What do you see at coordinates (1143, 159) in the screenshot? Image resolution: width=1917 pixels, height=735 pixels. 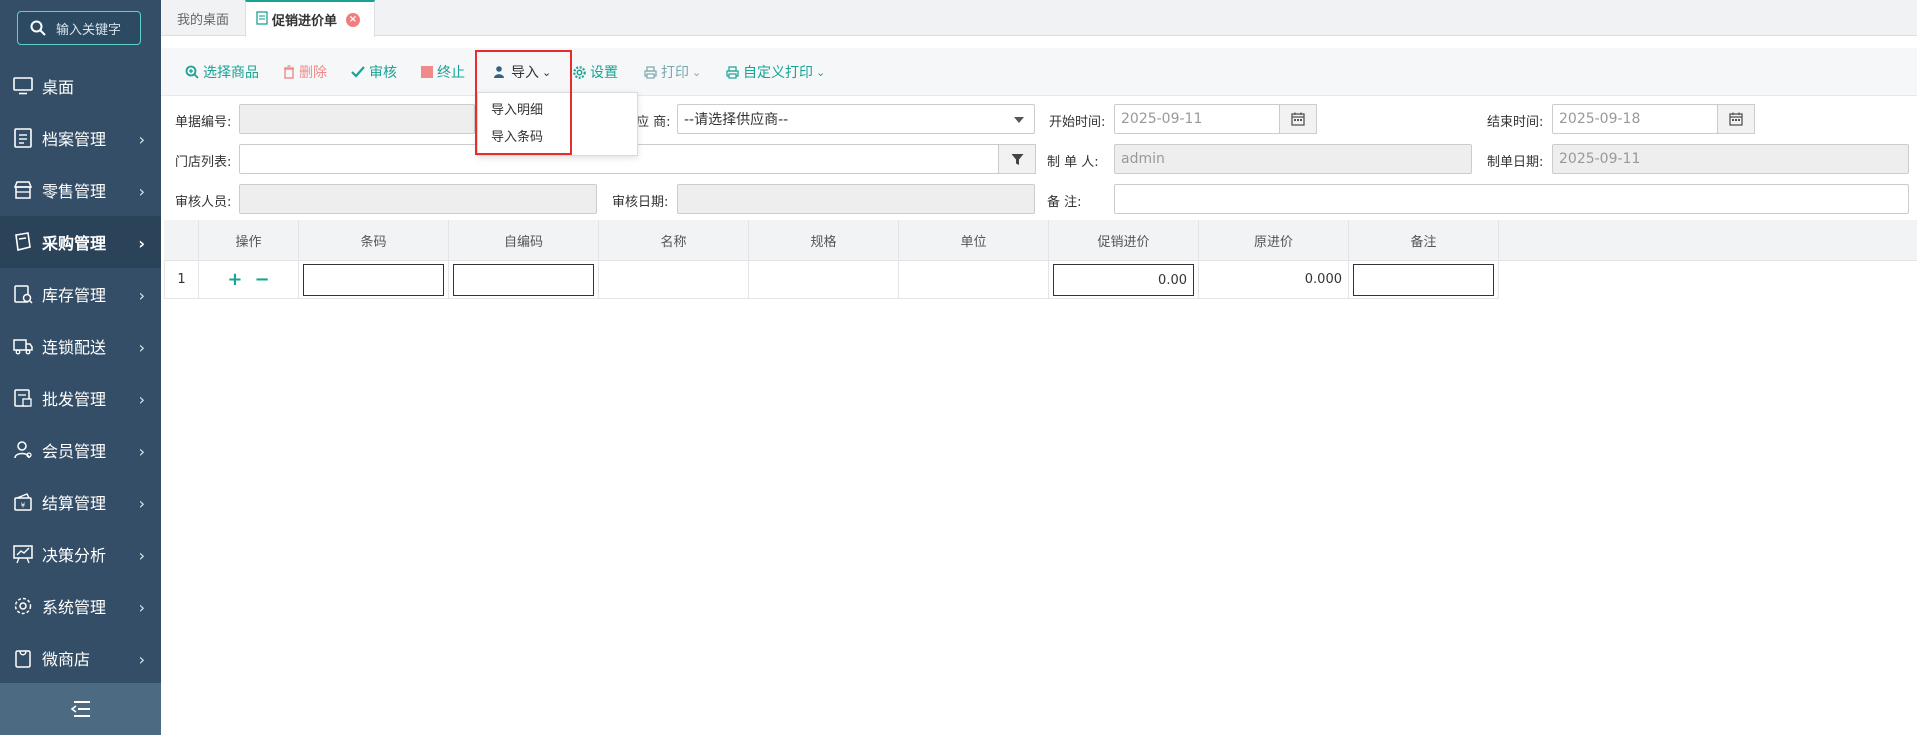 I see `maker-value: admin` at bounding box center [1143, 159].